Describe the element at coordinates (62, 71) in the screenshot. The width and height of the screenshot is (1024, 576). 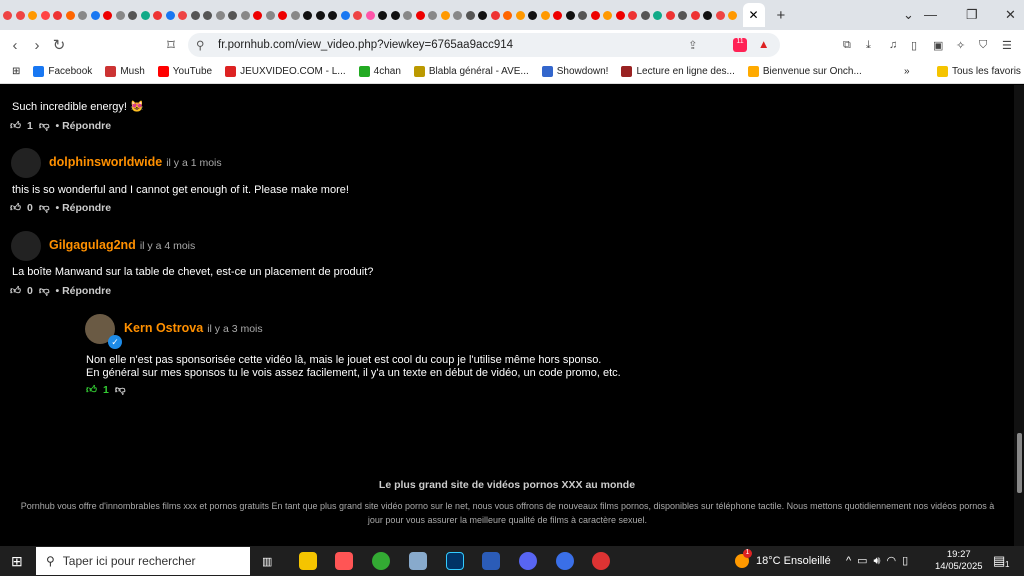
I see `bookmark-item: Facebook` at that location.